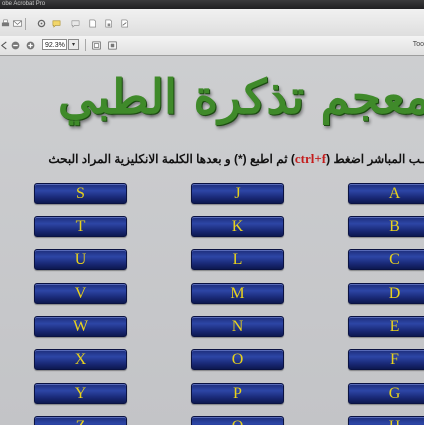  What do you see at coordinates (15, 45) in the screenshot?
I see `zoom-out-icon` at bounding box center [15, 45].